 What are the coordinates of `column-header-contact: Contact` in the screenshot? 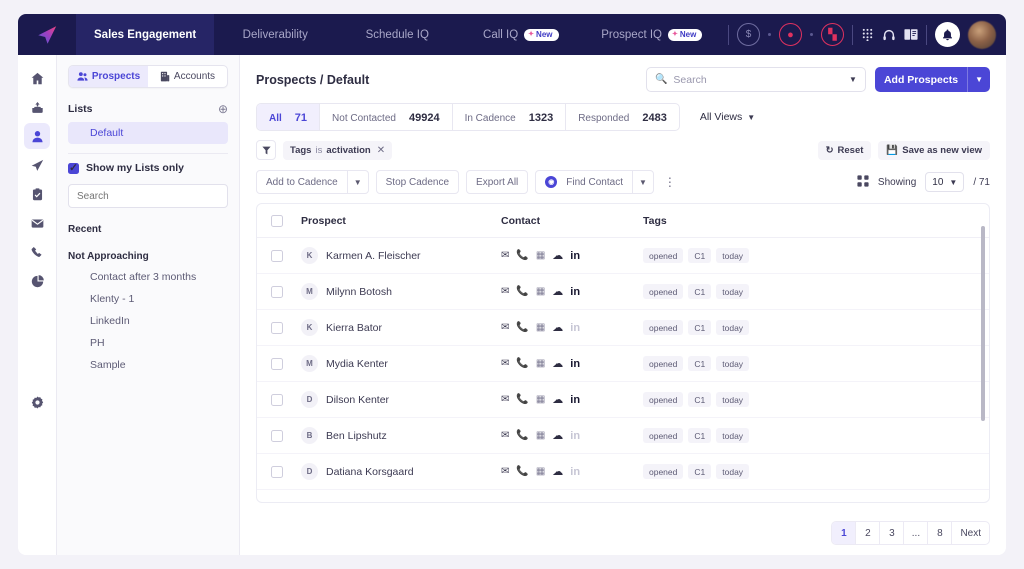 It's located at (572, 221).